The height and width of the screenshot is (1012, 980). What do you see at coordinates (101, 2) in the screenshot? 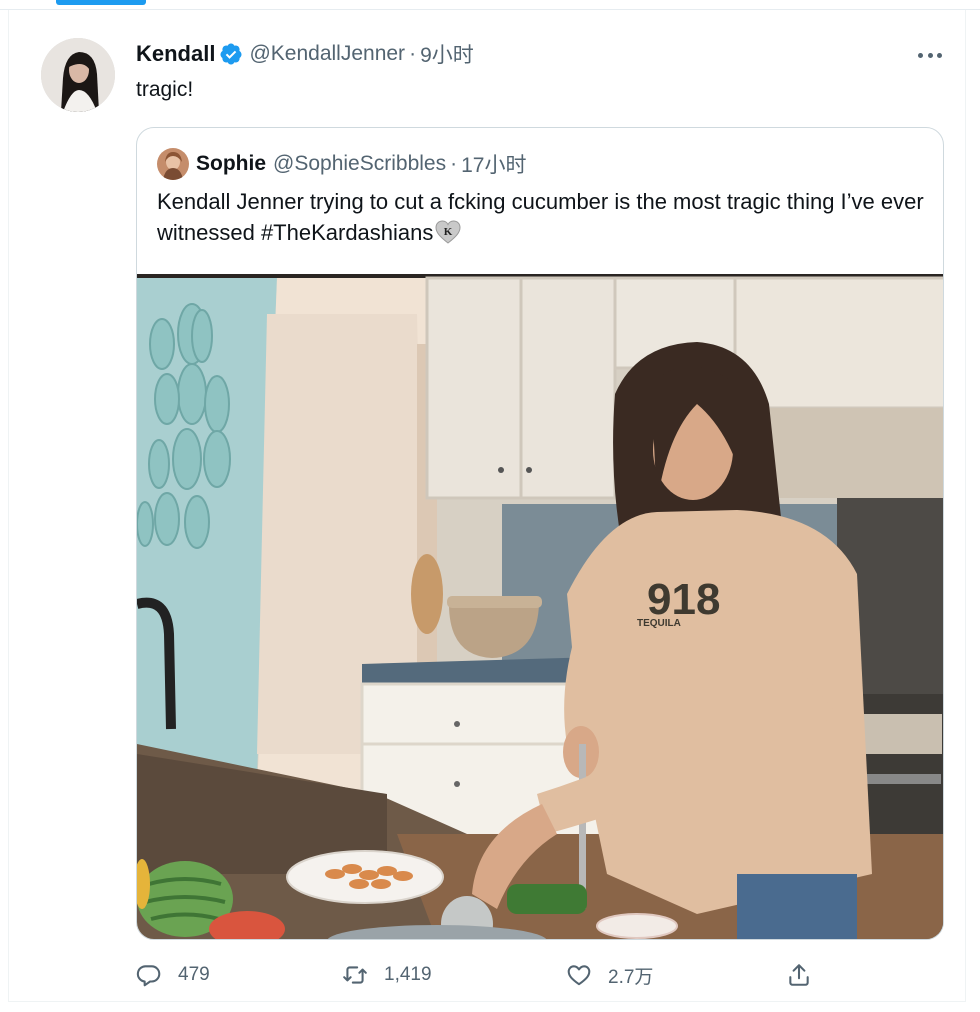
I see `active-tab-indicator` at bounding box center [101, 2].